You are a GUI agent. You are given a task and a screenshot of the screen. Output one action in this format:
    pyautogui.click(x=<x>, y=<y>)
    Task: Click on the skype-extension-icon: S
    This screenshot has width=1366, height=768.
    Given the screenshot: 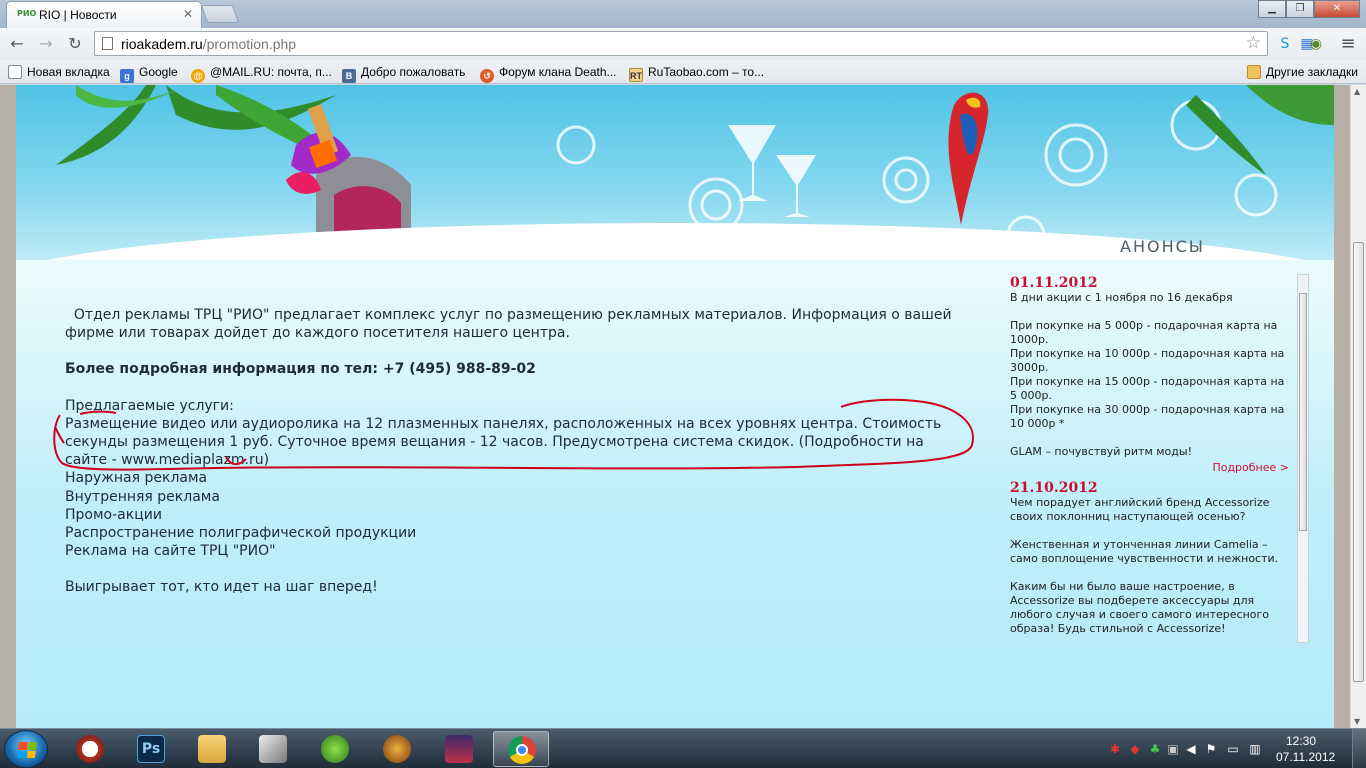 What is the action you would take?
    pyautogui.click(x=1285, y=44)
    